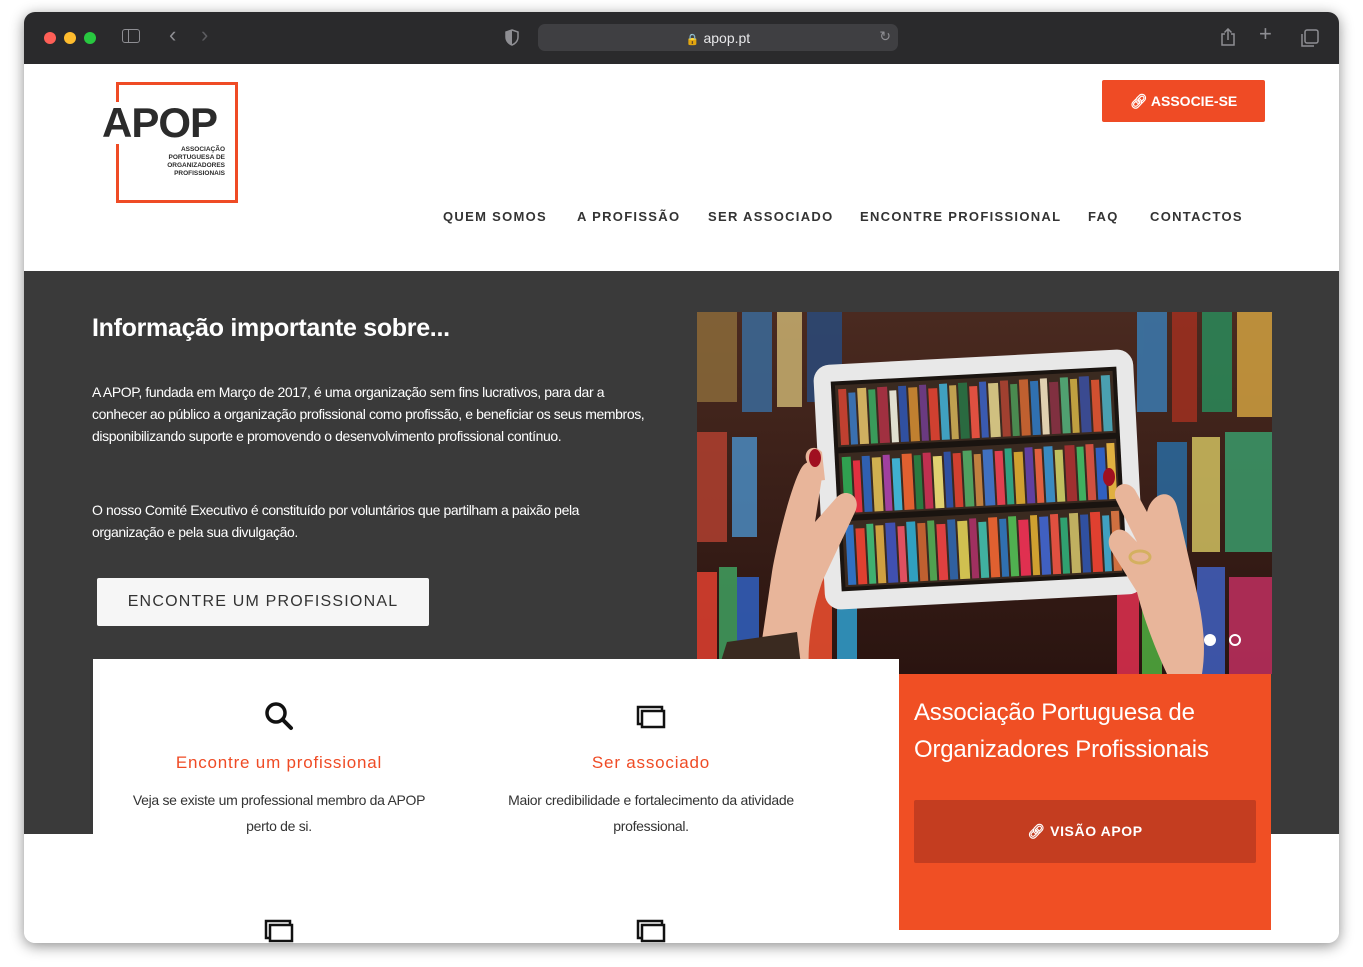 Image resolution: width=1363 pixels, height=967 pixels. What do you see at coordinates (279, 716) in the screenshot?
I see `search-icon` at bounding box center [279, 716].